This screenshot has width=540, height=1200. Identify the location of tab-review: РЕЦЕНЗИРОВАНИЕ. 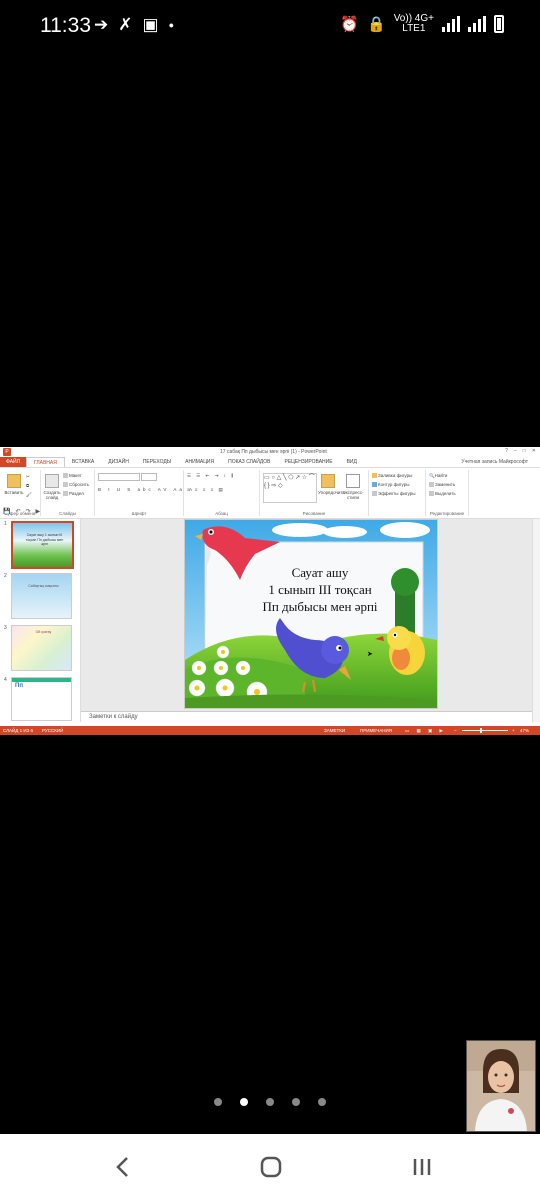
(308, 462).